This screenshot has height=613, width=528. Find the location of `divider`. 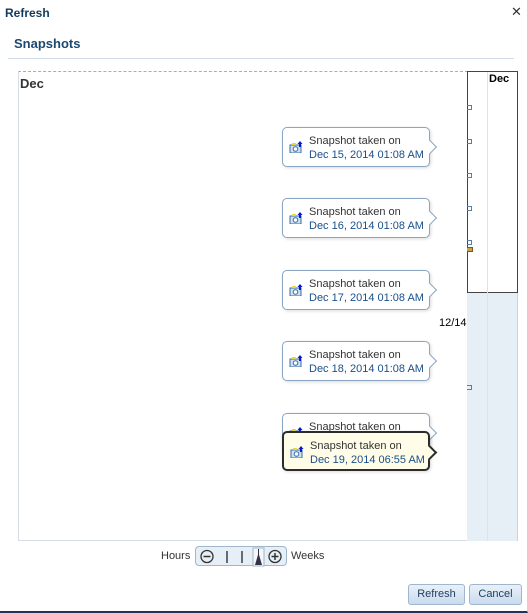

divider is located at coordinates (261, 58).